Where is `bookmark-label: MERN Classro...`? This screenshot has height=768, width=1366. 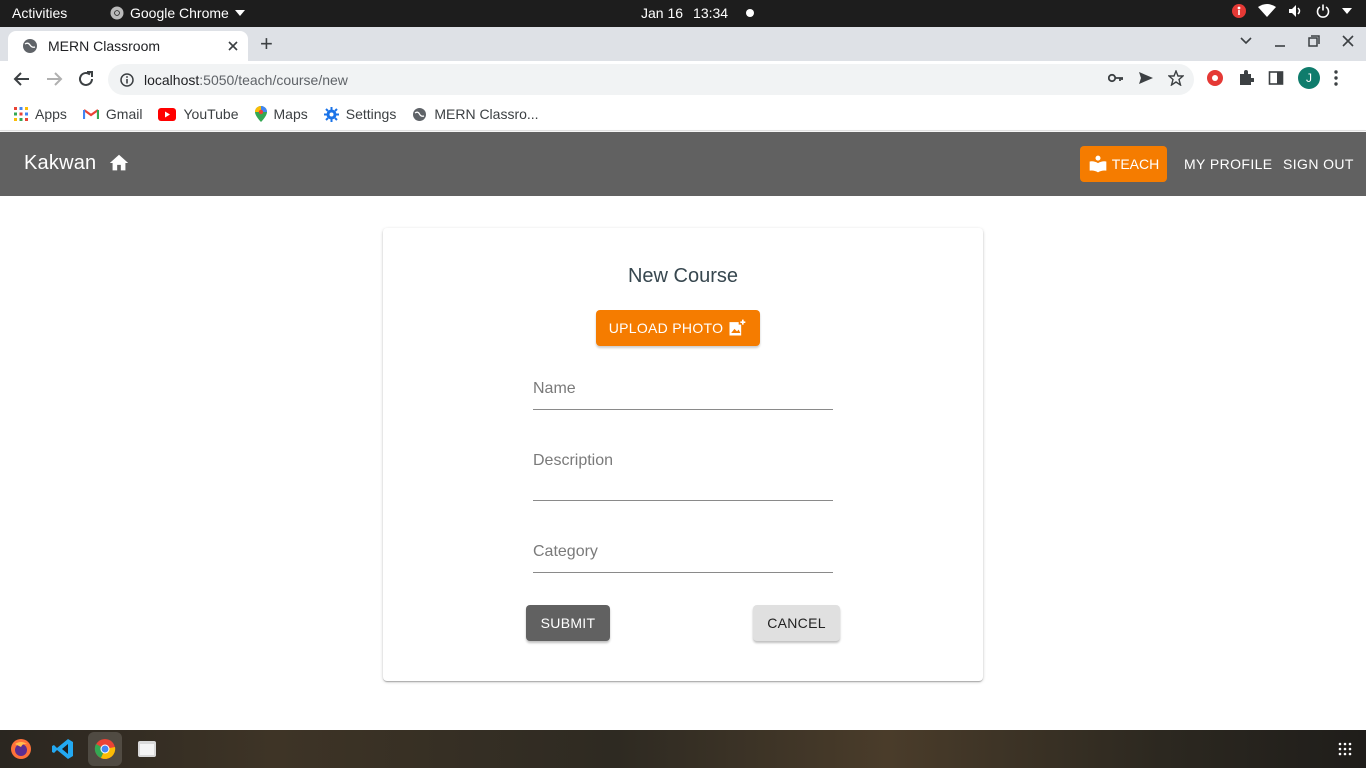
bookmark-label: MERN Classro... is located at coordinates (486, 114).